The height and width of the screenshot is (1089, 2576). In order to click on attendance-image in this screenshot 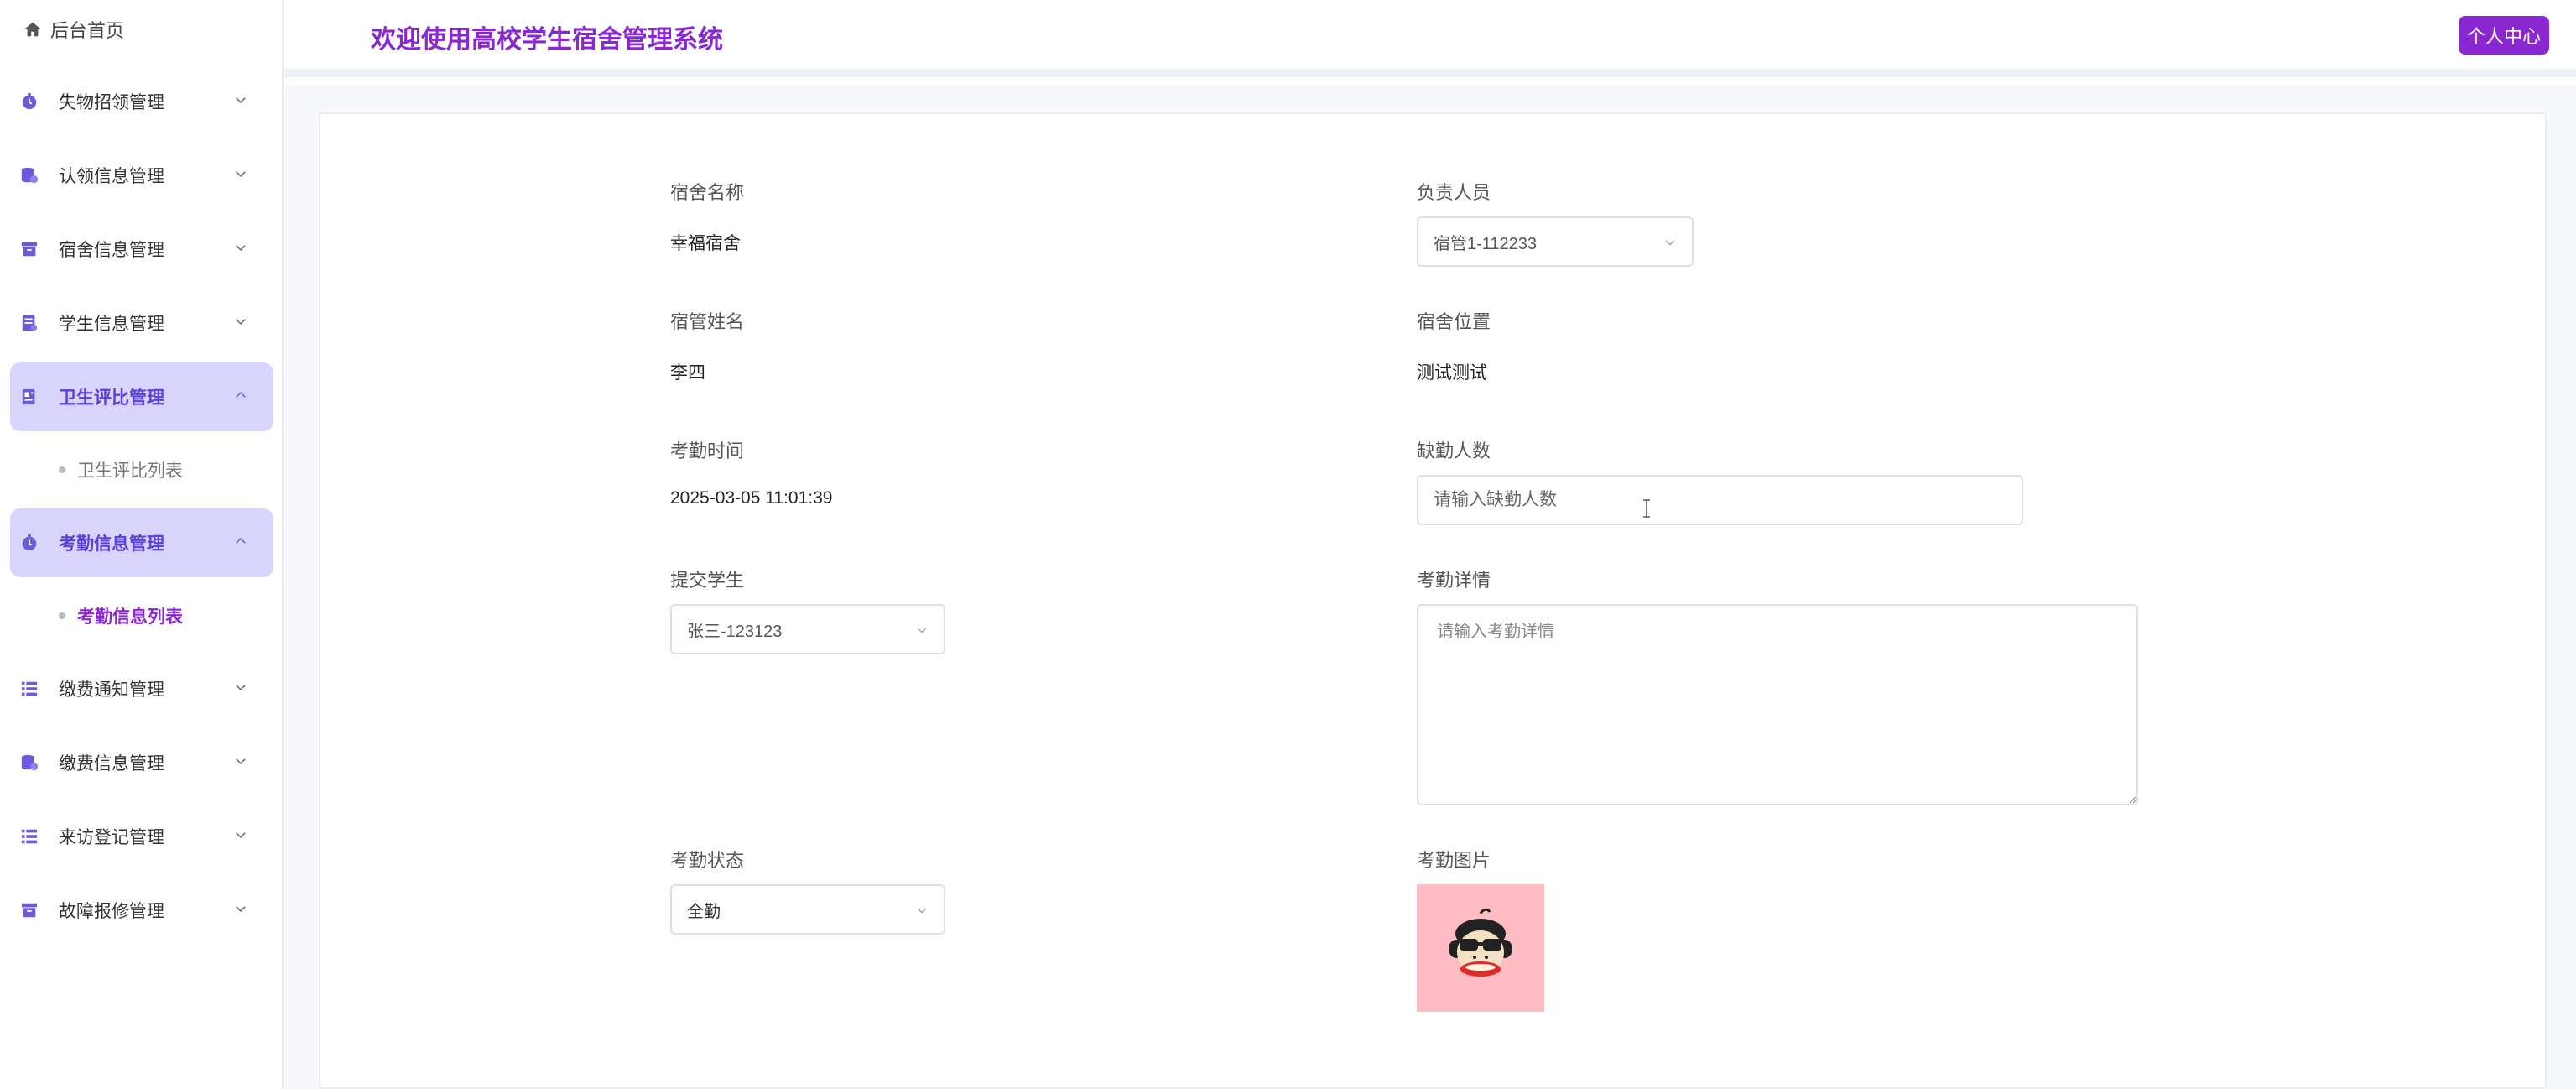, I will do `click(1480, 948)`.